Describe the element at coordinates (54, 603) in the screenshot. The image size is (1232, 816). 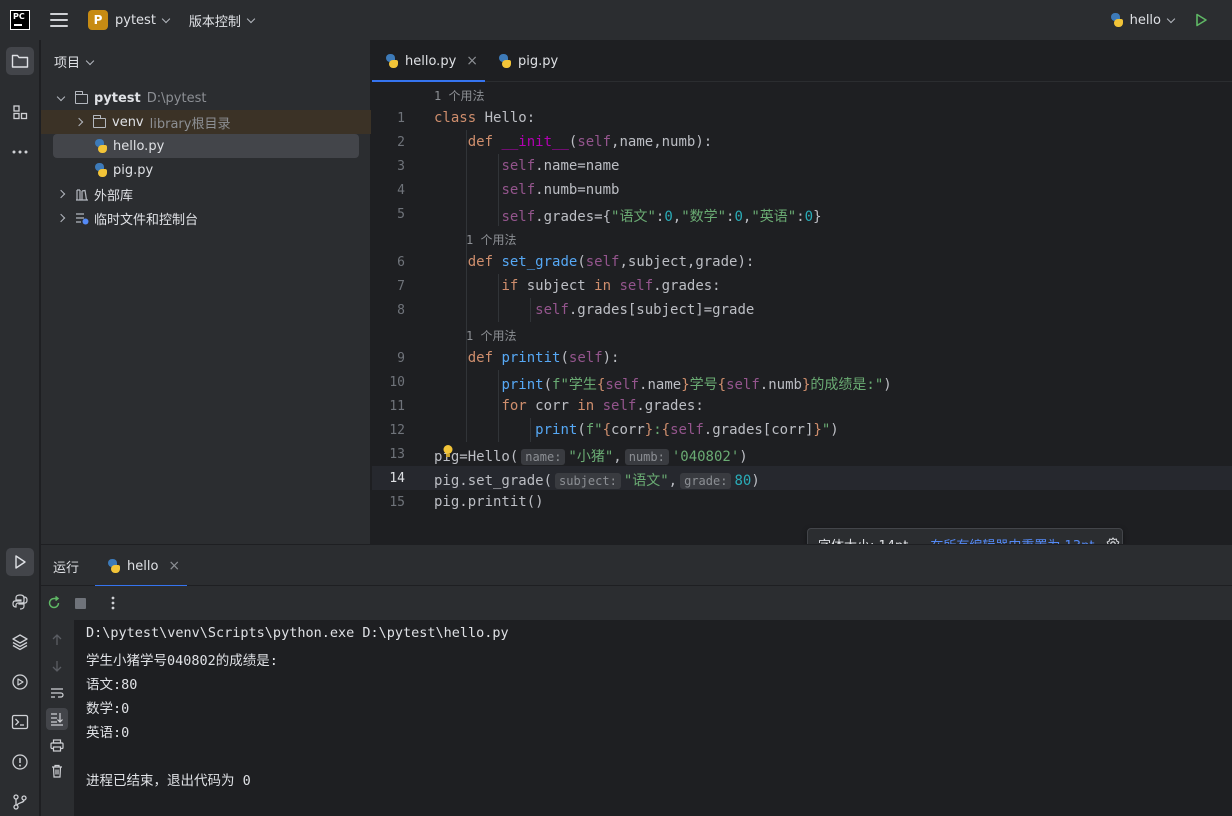
I see `rerun-icon` at that location.